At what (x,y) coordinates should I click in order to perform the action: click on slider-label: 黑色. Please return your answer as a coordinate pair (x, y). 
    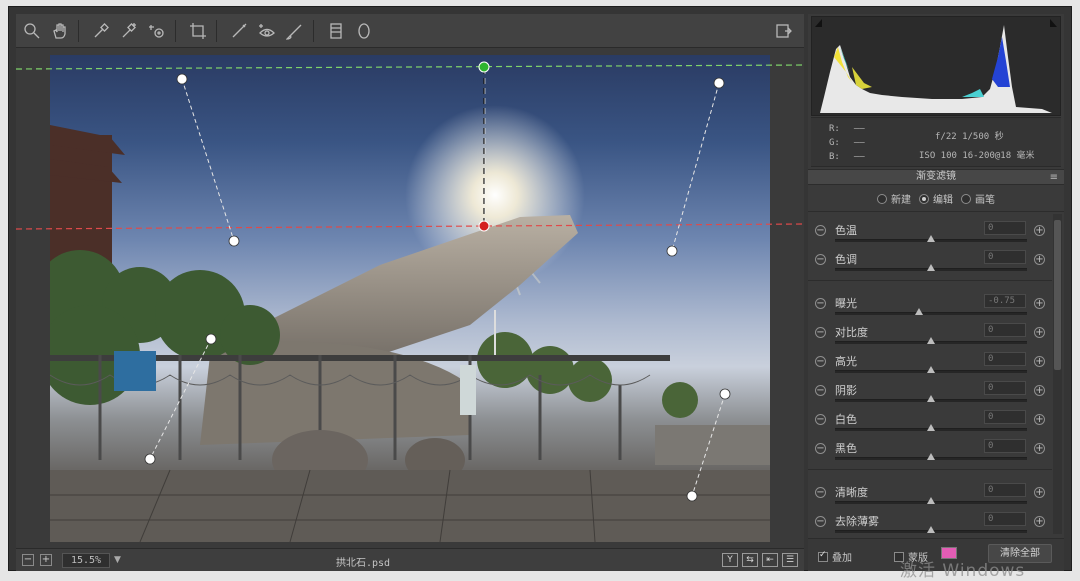
    Looking at the image, I should click on (846, 448).